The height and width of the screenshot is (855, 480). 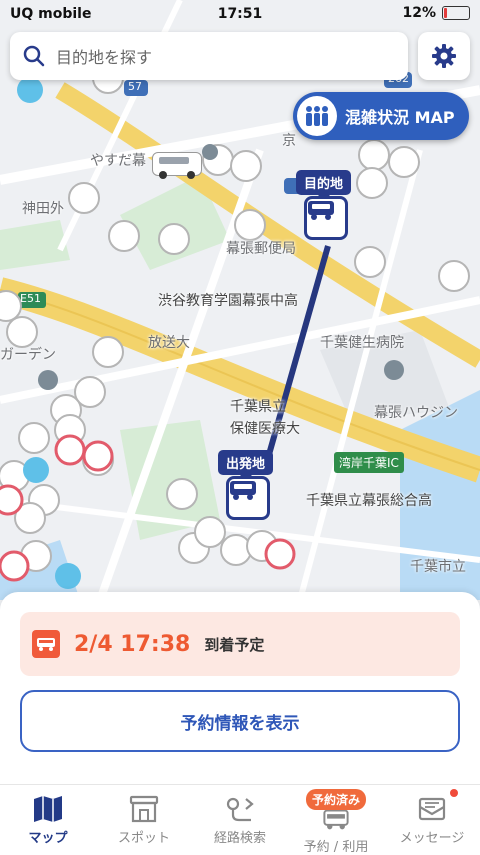 I want to click on map-label-hoken-iryo-2: 保健医療大, so click(x=265, y=429).